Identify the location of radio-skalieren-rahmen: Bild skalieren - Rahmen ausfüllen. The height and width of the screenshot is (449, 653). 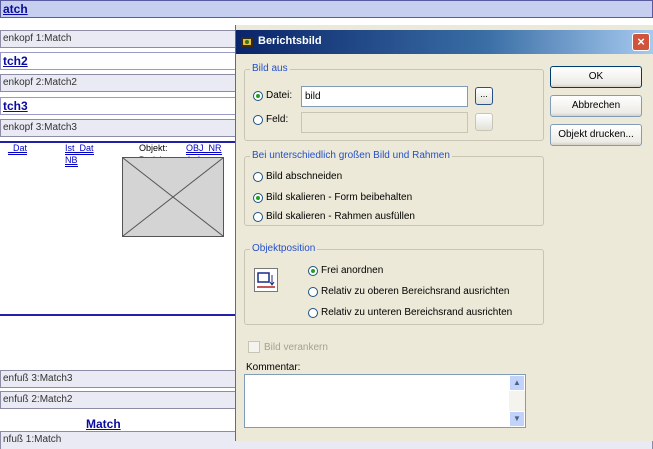
(334, 216).